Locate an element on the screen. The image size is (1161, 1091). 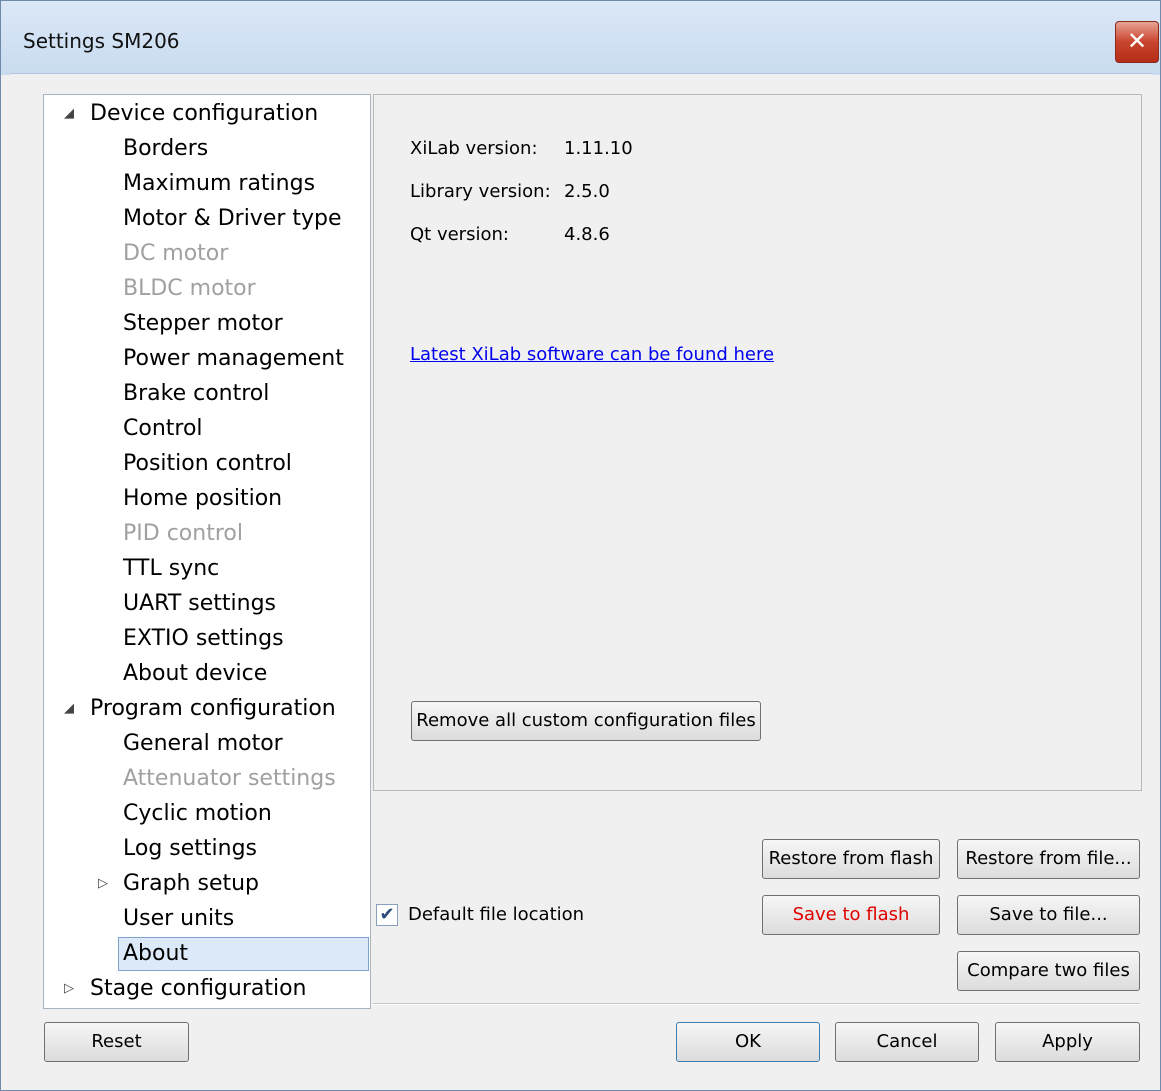
tree-item-general-motor: General motor is located at coordinates (206, 744).